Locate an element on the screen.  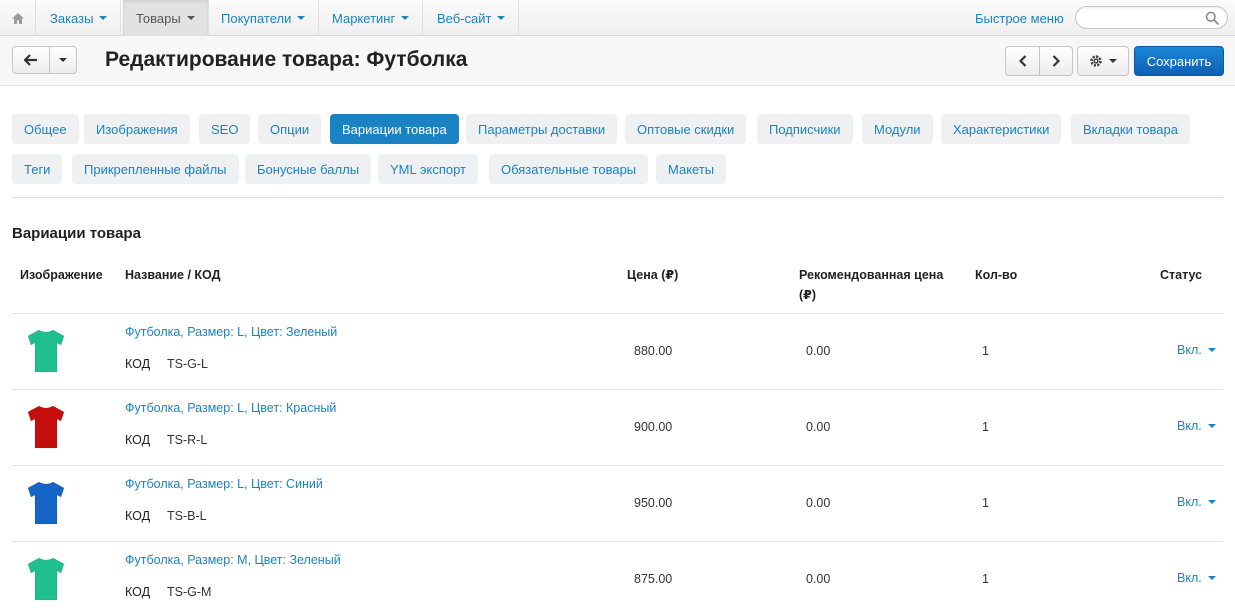
nav-customers: Покупатели is located at coordinates (264, 18).